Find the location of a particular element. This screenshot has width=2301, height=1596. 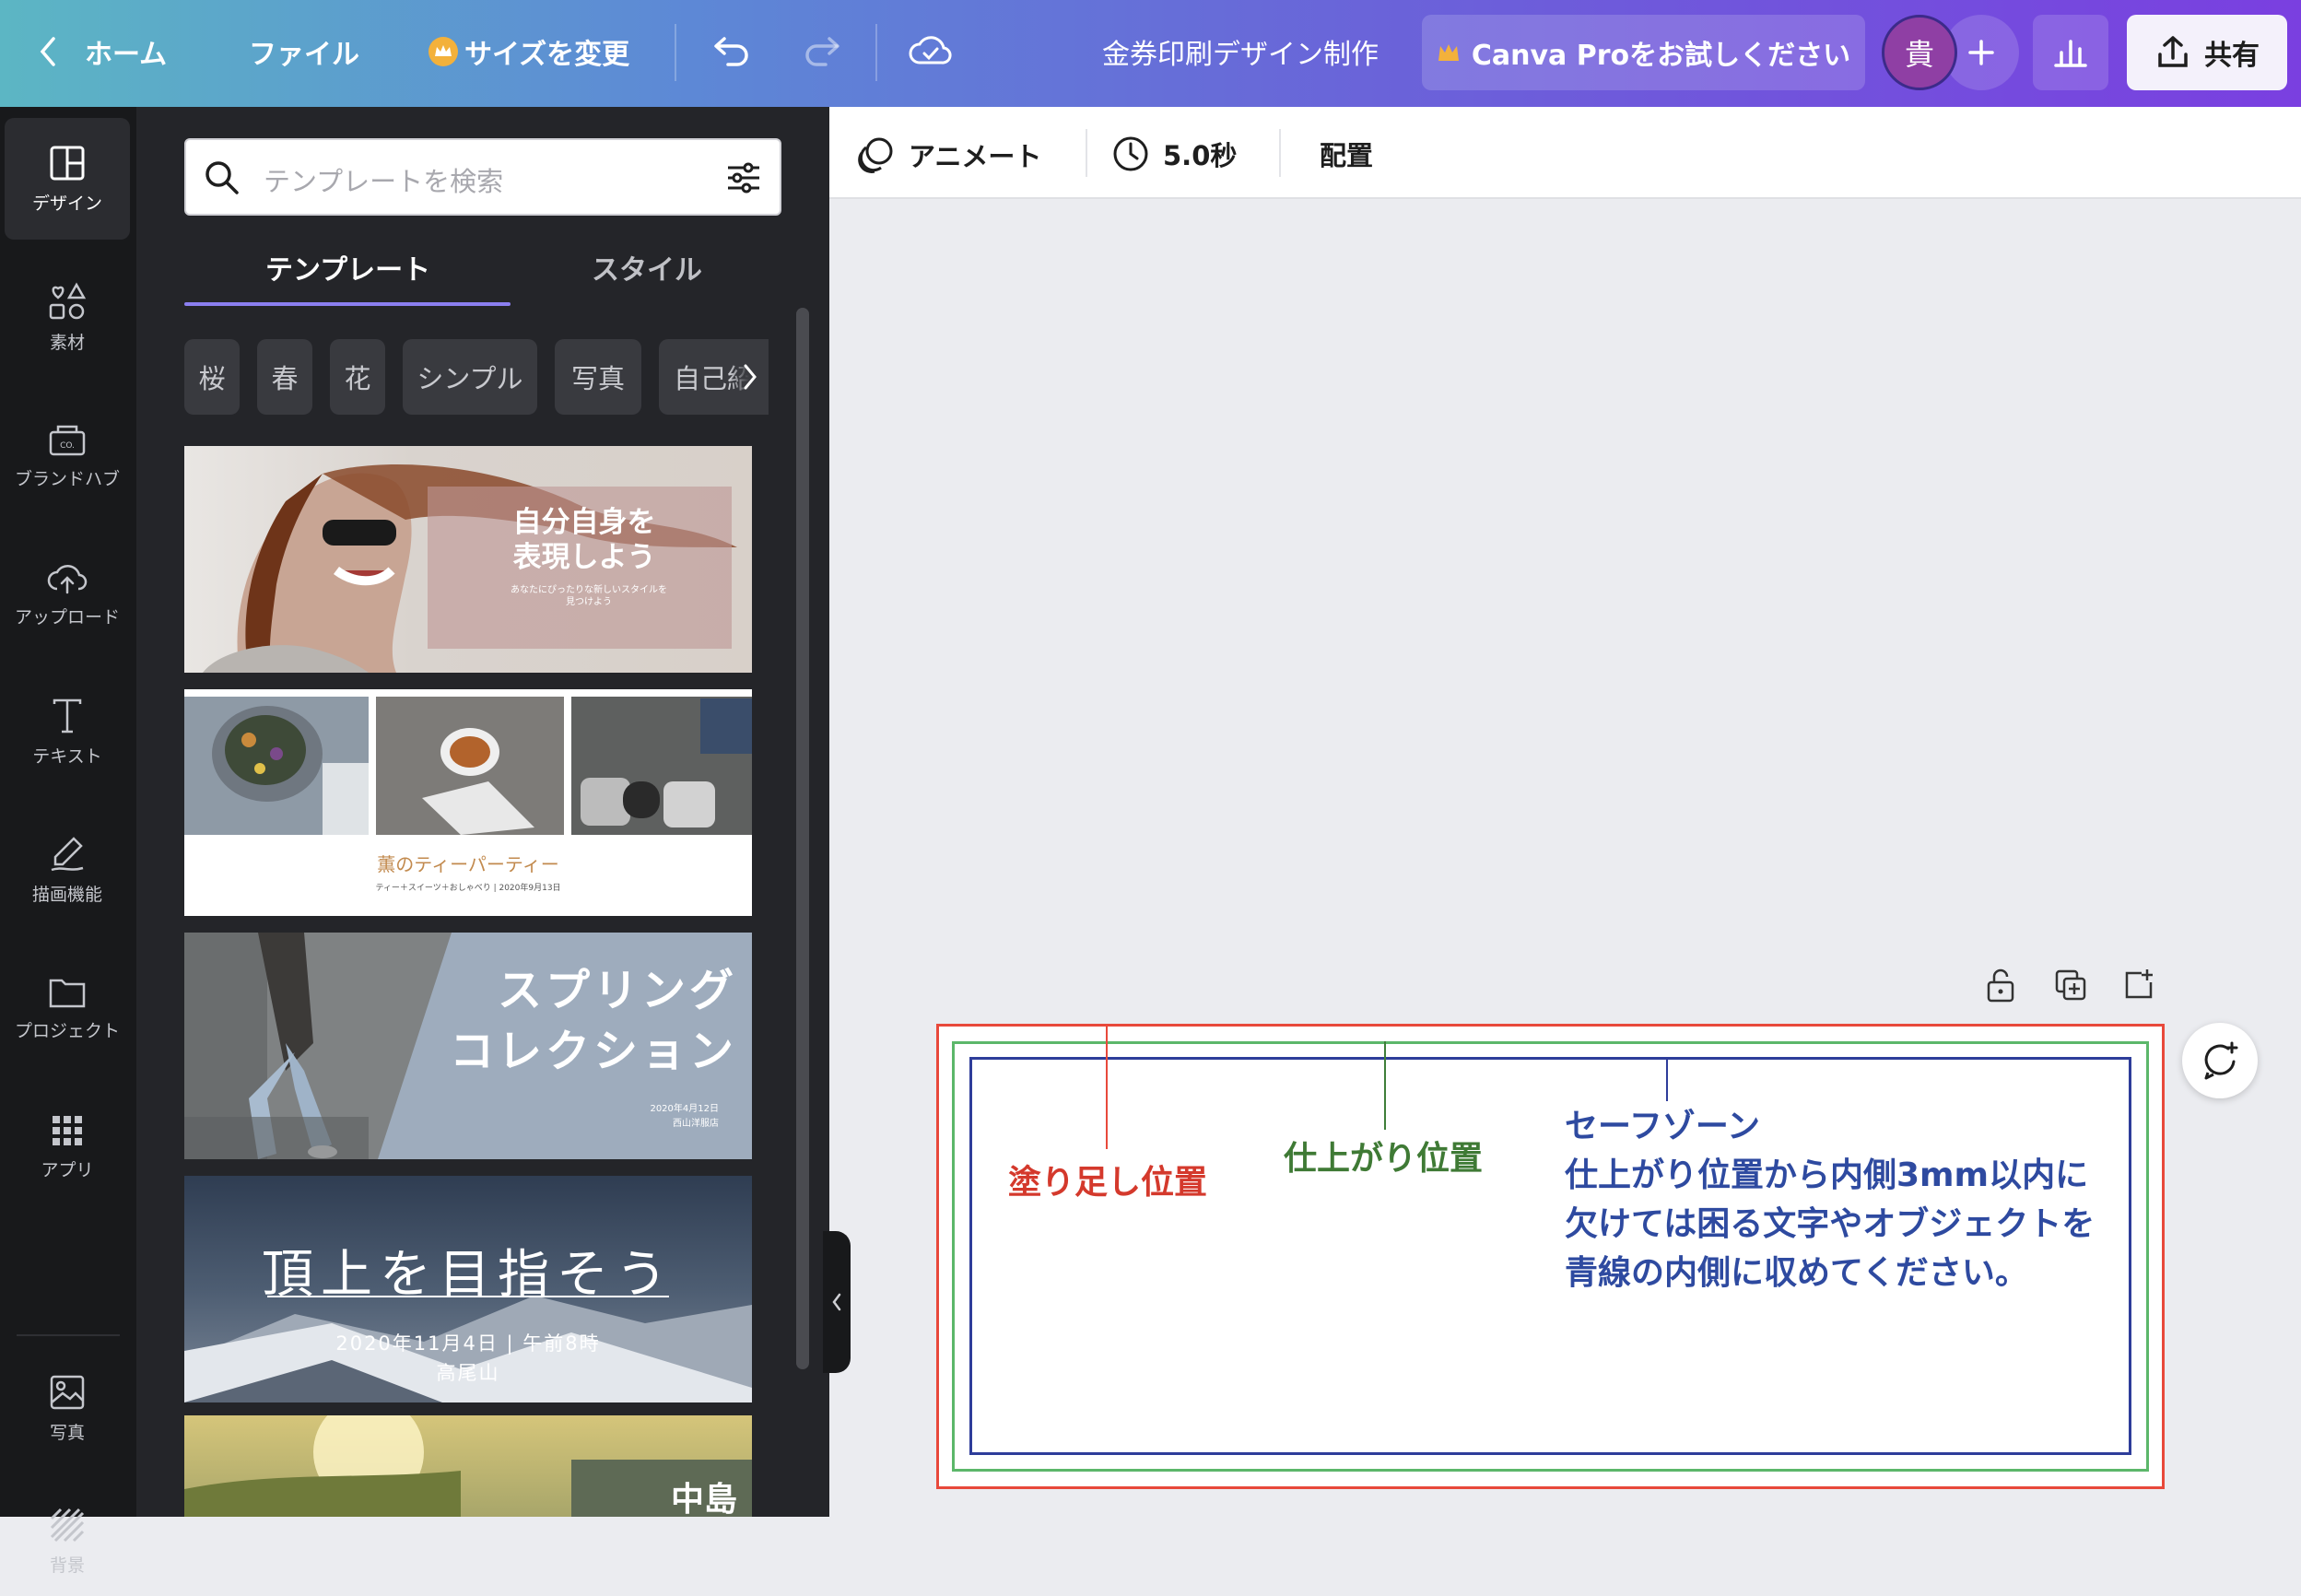

rail-item-design: デザイン is located at coordinates (67, 179).